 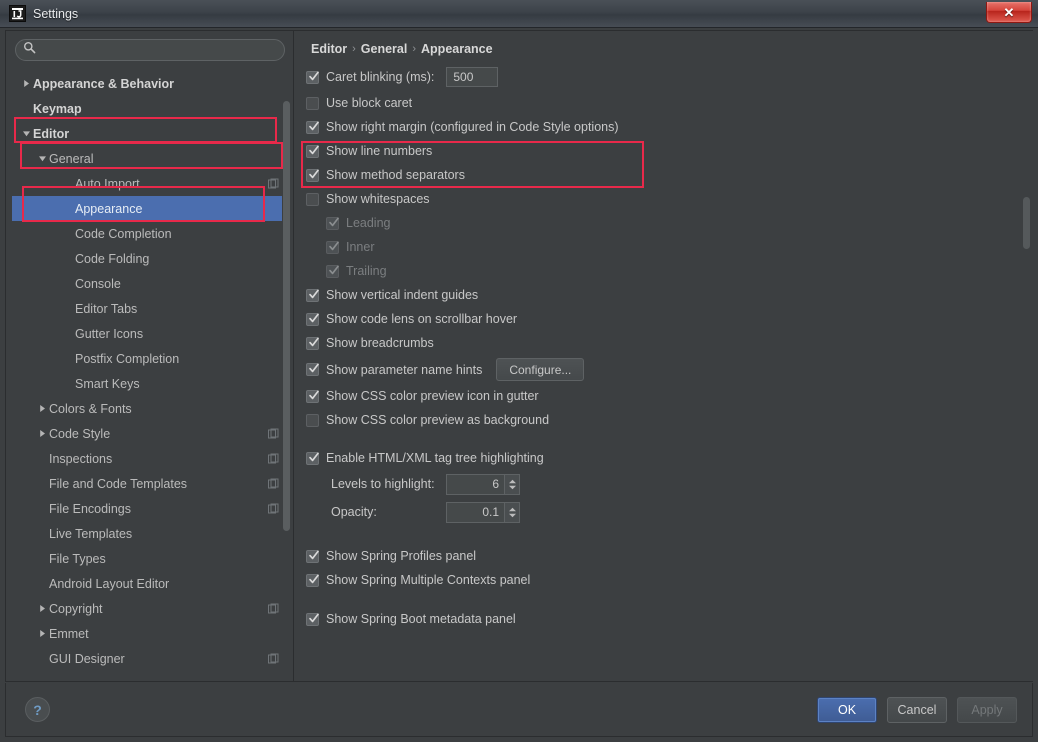 What do you see at coordinates (90, 408) in the screenshot?
I see `sidebar-item-label: Colors & Fonts` at bounding box center [90, 408].